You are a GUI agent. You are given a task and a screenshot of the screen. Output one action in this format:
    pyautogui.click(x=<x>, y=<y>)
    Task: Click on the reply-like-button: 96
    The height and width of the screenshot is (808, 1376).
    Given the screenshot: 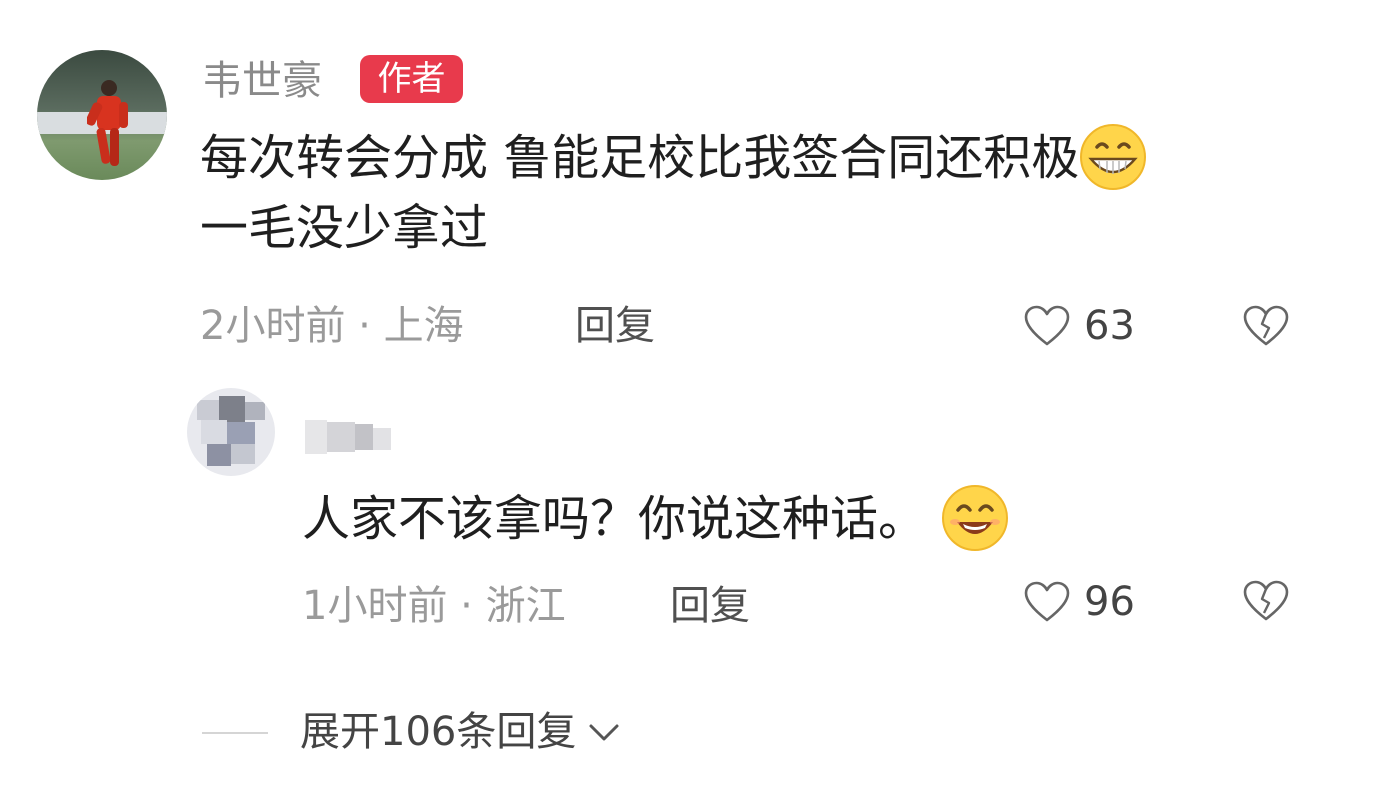 What is the action you would take?
    pyautogui.click(x=1079, y=602)
    